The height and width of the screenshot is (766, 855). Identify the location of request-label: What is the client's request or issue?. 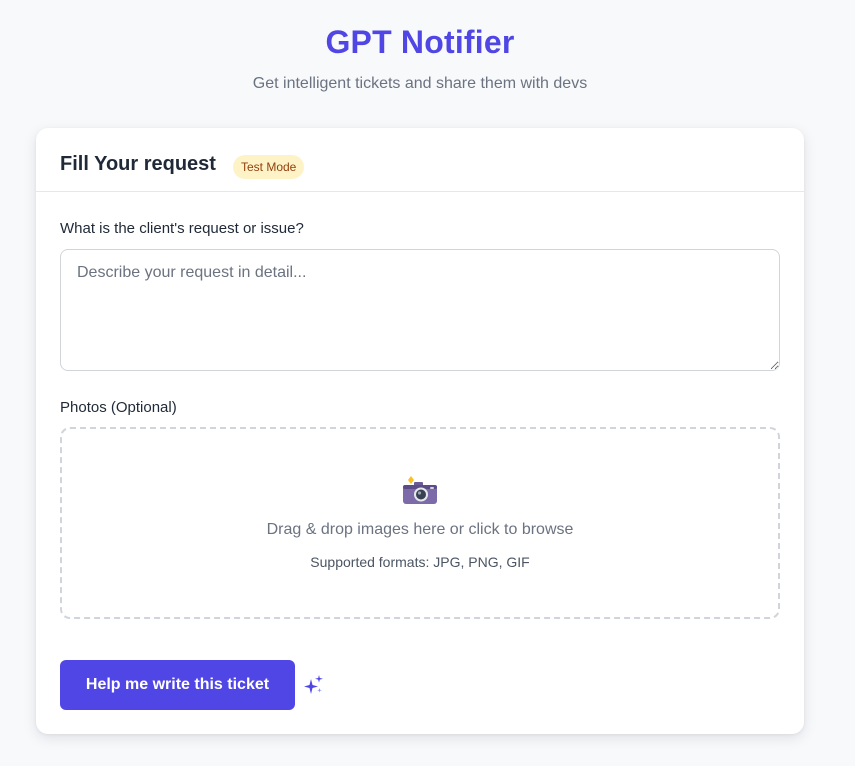
(182, 228).